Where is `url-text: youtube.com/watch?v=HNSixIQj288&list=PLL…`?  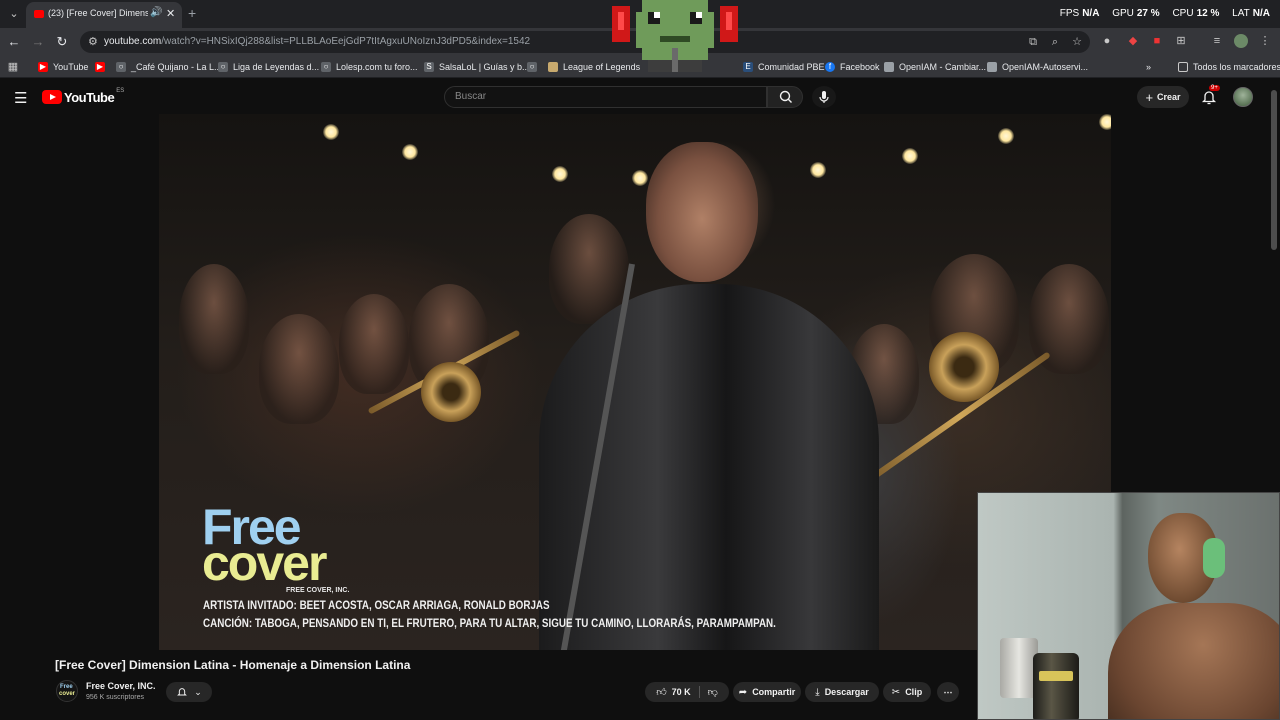
url-text: youtube.com/watch?v=HNSixIQj288&list=PLL… is located at coordinates (317, 41).